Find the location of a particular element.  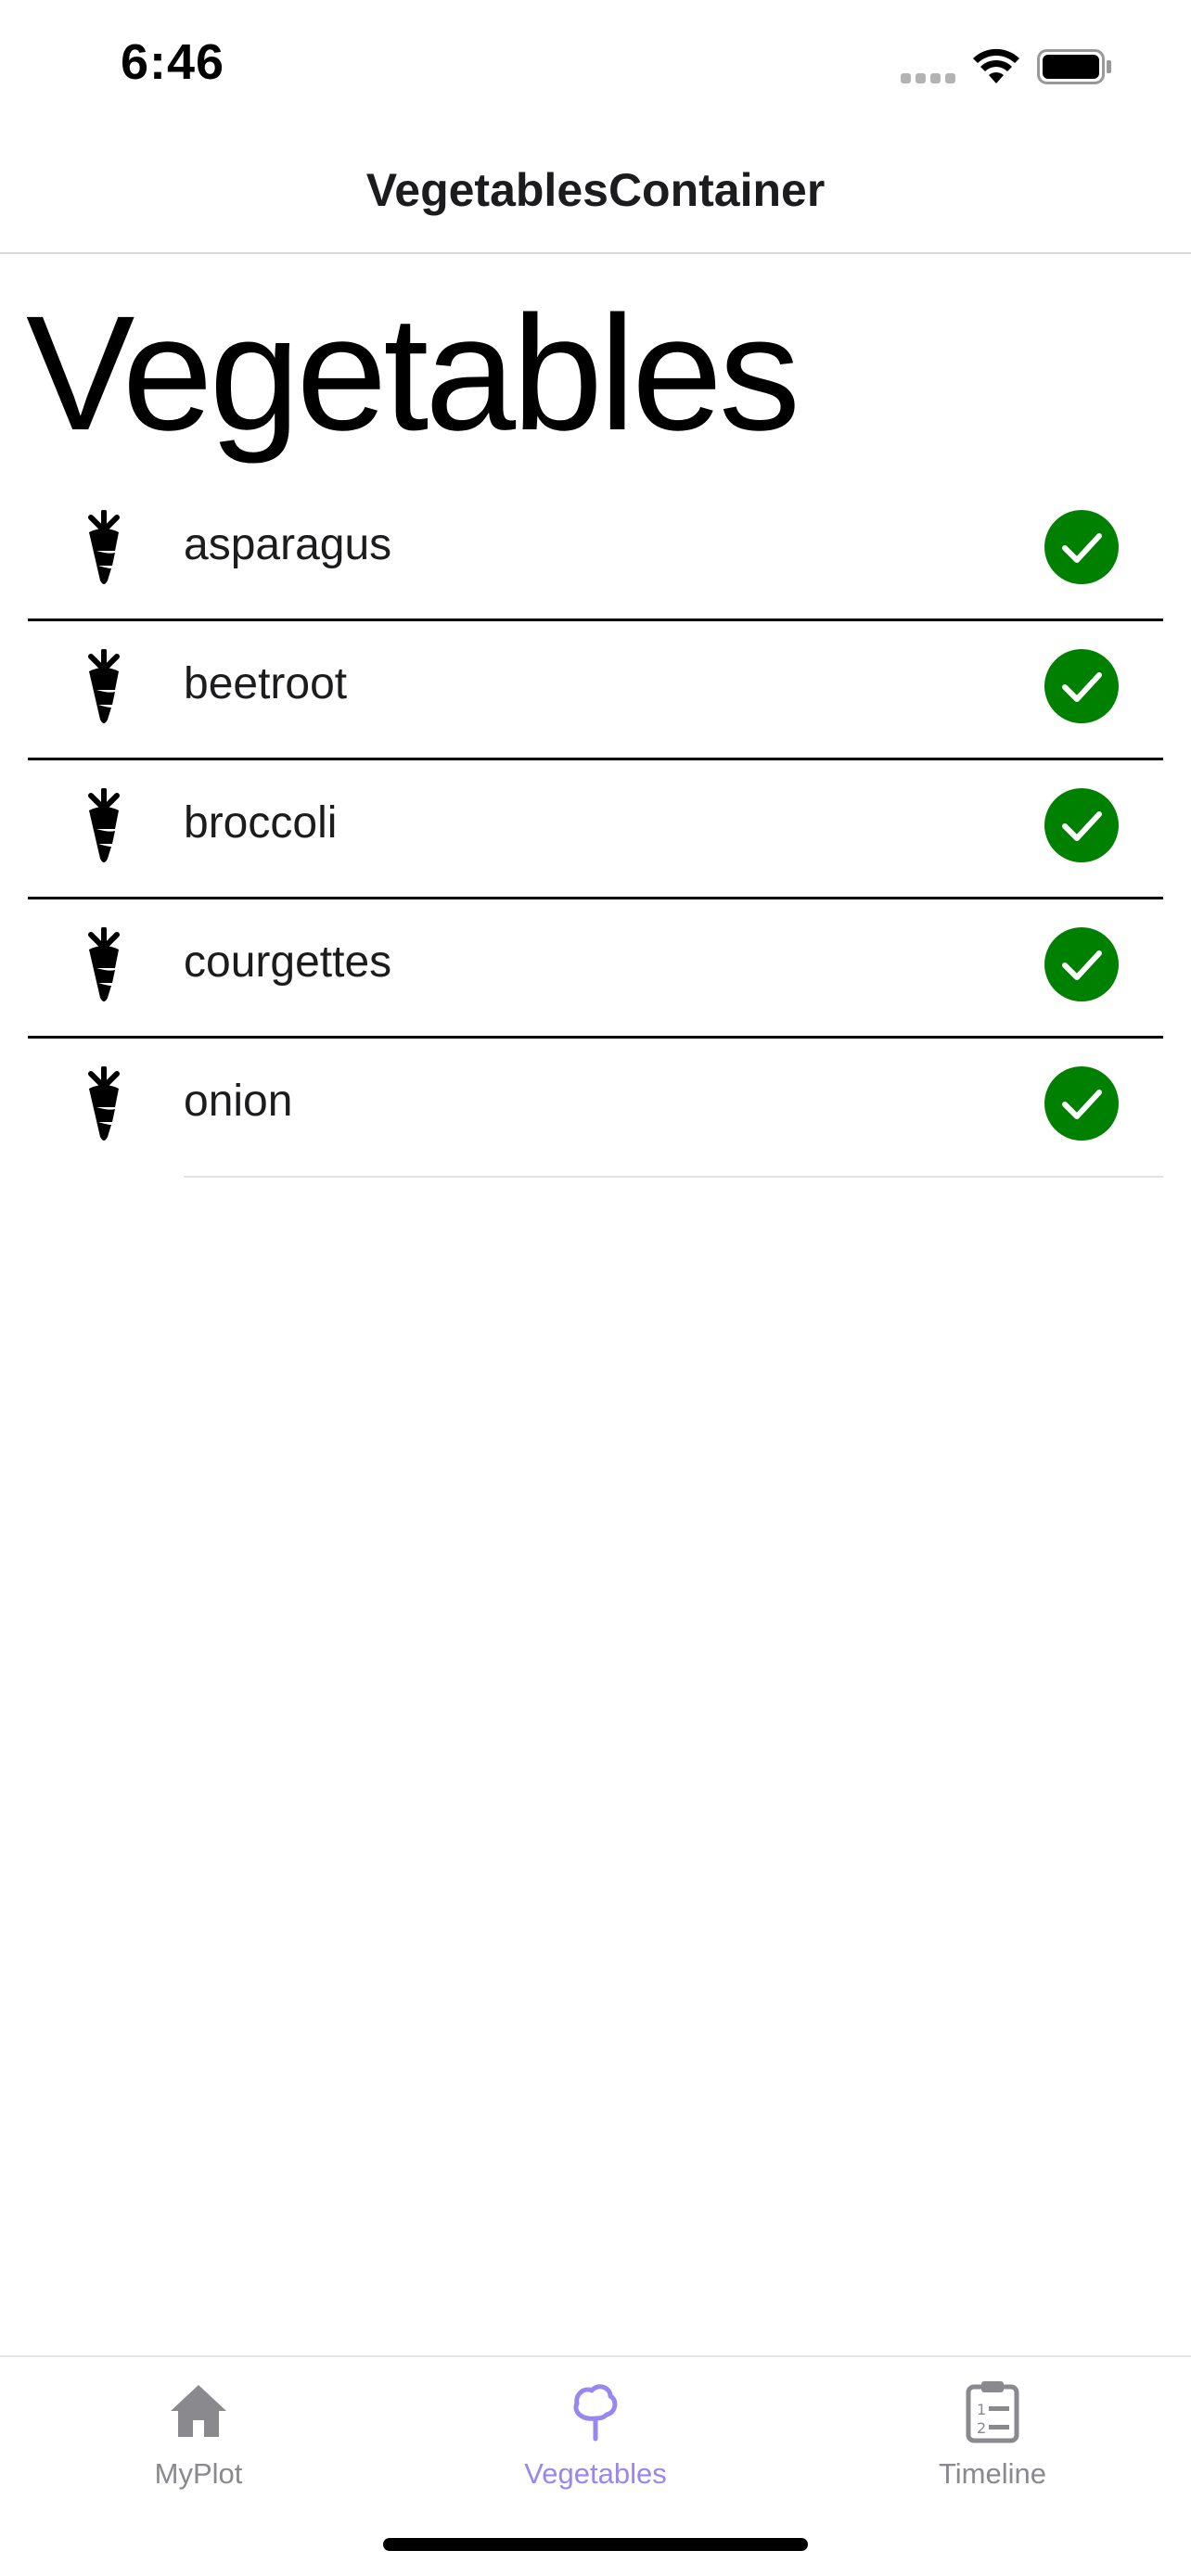

battery-icon is located at coordinates (1074, 66).